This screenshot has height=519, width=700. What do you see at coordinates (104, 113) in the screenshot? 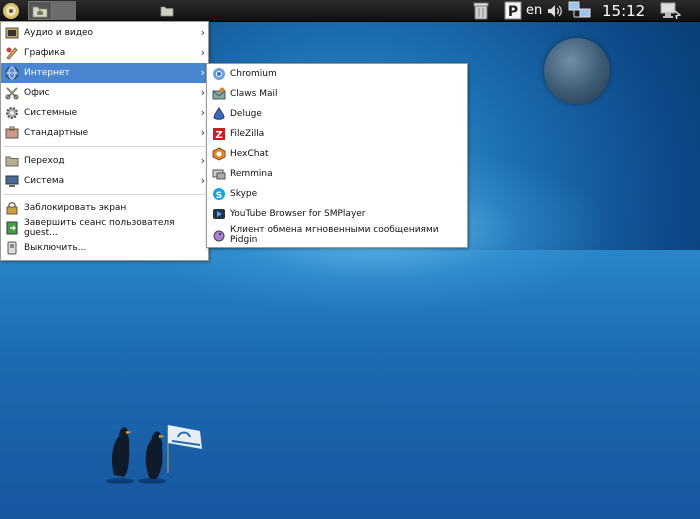
I see `menu-item-system-tools: Системные ›` at bounding box center [104, 113].